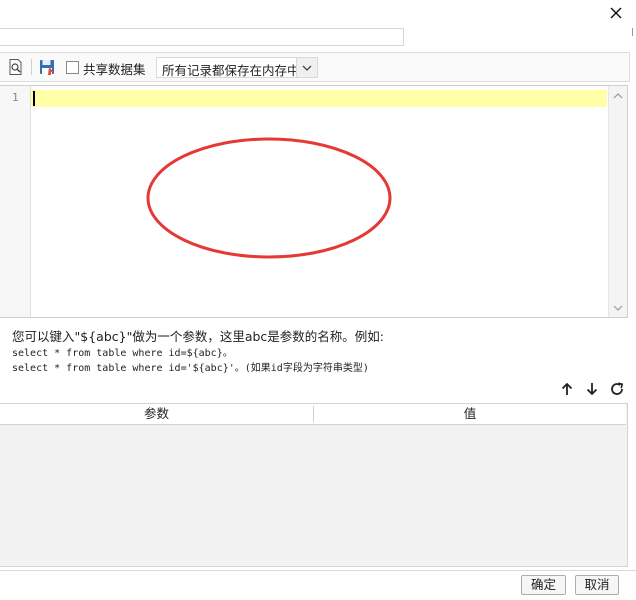 The height and width of the screenshot is (600, 636). What do you see at coordinates (470, 414) in the screenshot?
I see `column-header-value: 值` at bounding box center [470, 414].